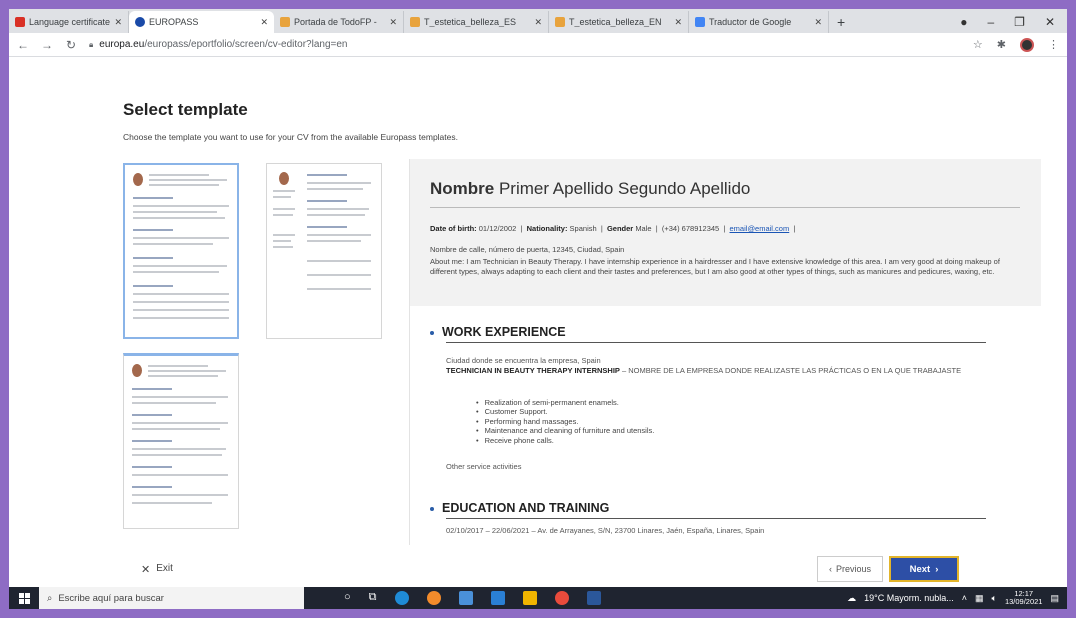 The image size is (1076, 618). I want to click on dob-value: 01/12/2002, so click(497, 228).